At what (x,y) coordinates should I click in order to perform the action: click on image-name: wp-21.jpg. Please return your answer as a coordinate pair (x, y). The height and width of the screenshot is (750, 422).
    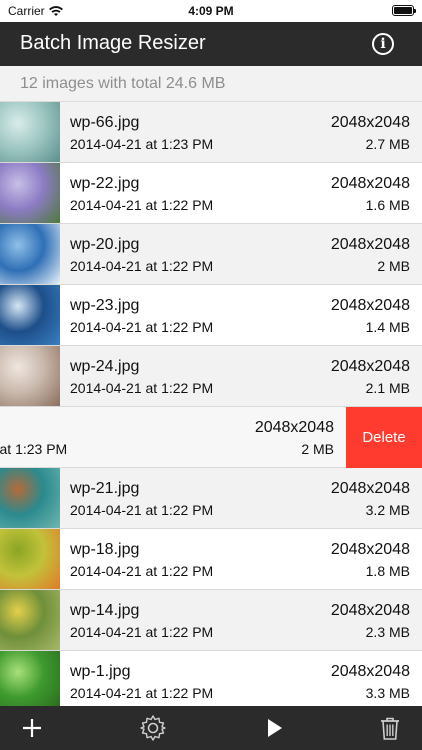
    Looking at the image, I should click on (105, 488).